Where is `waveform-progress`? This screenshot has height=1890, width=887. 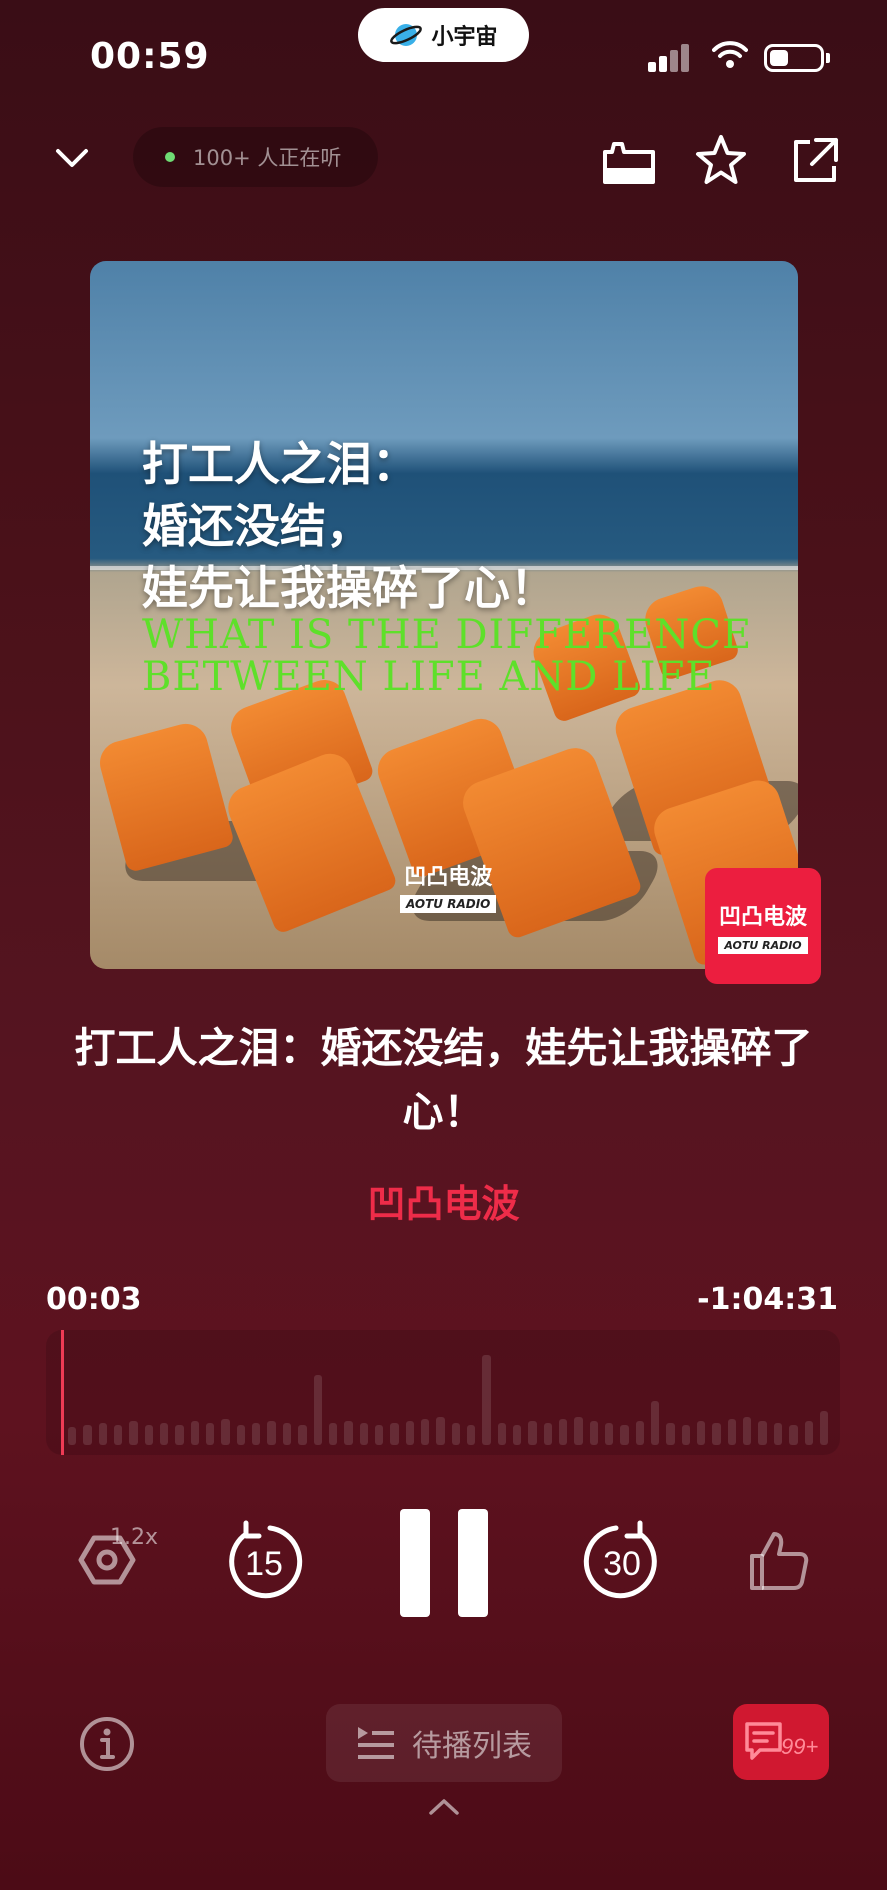 waveform-progress is located at coordinates (443, 1392).